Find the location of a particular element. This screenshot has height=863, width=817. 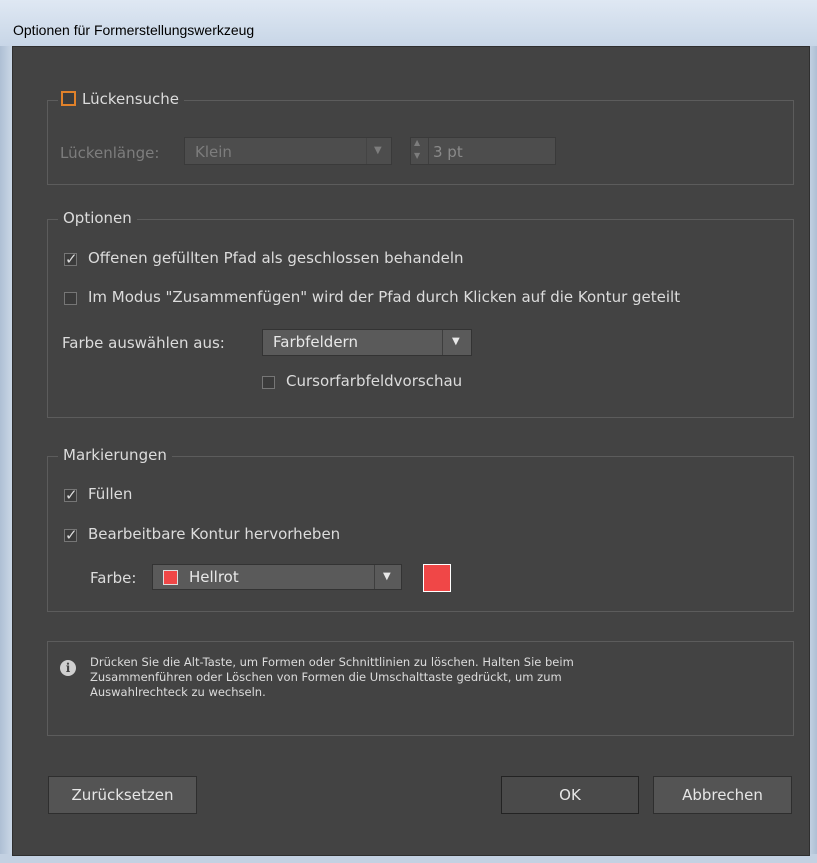

info-icon: i is located at coordinates (68, 668).